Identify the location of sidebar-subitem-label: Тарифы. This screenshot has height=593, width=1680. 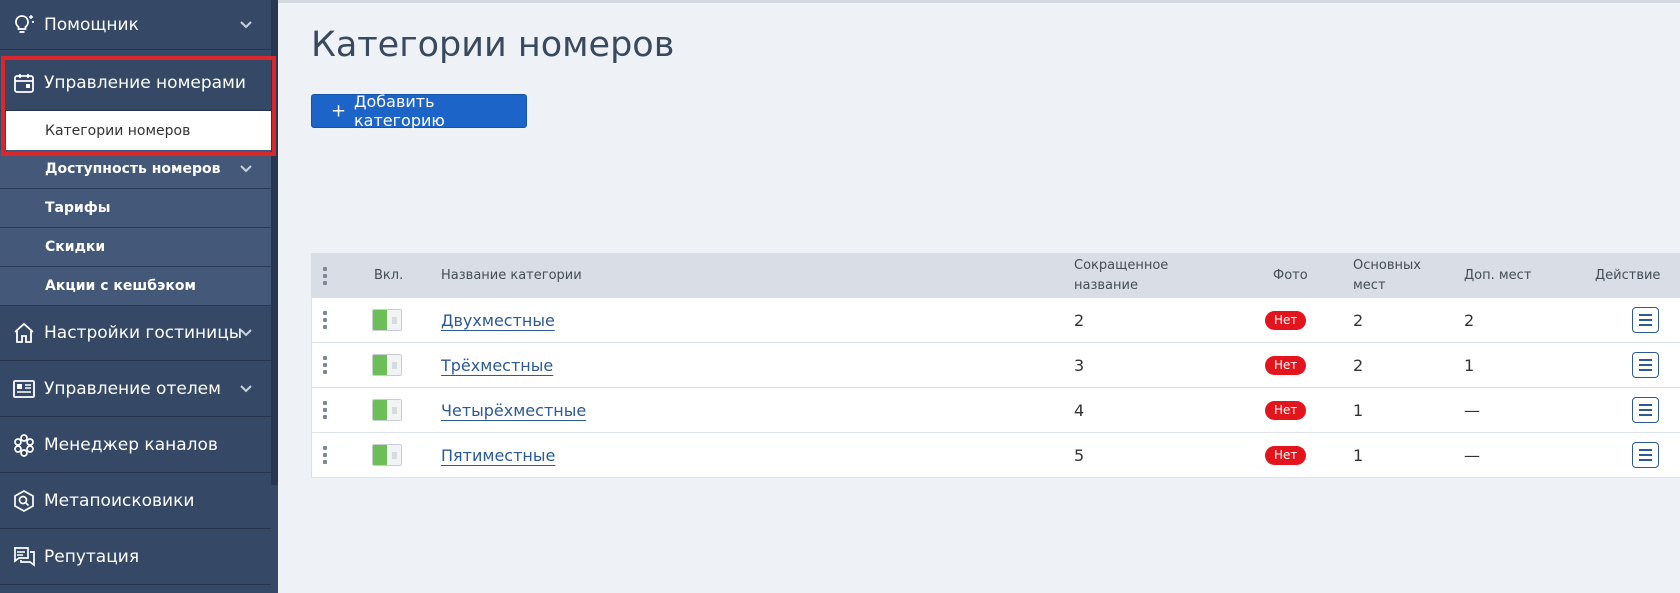
(78, 208).